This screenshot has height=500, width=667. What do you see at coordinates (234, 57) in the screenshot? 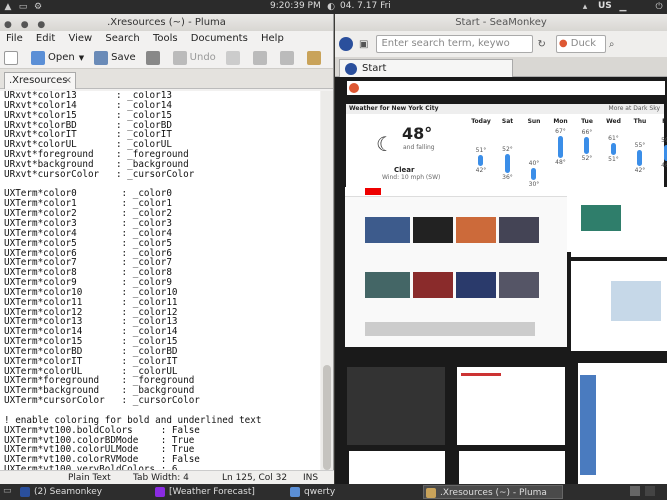
I see `redo-button` at bounding box center [234, 57].